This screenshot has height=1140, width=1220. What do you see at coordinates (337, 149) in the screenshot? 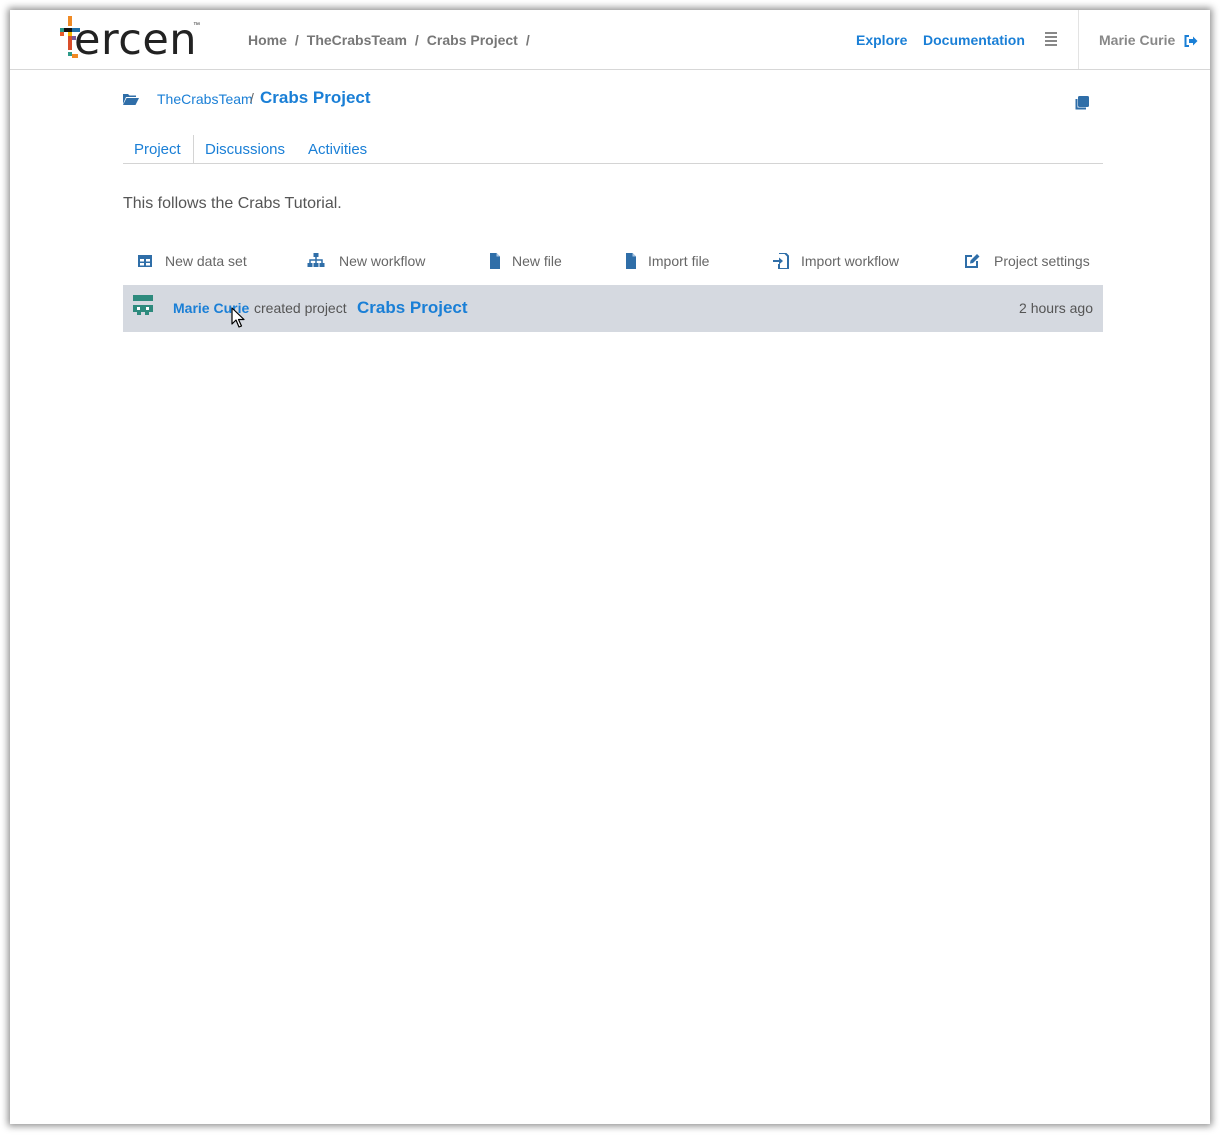
I see `tab-activities: Activities` at bounding box center [337, 149].